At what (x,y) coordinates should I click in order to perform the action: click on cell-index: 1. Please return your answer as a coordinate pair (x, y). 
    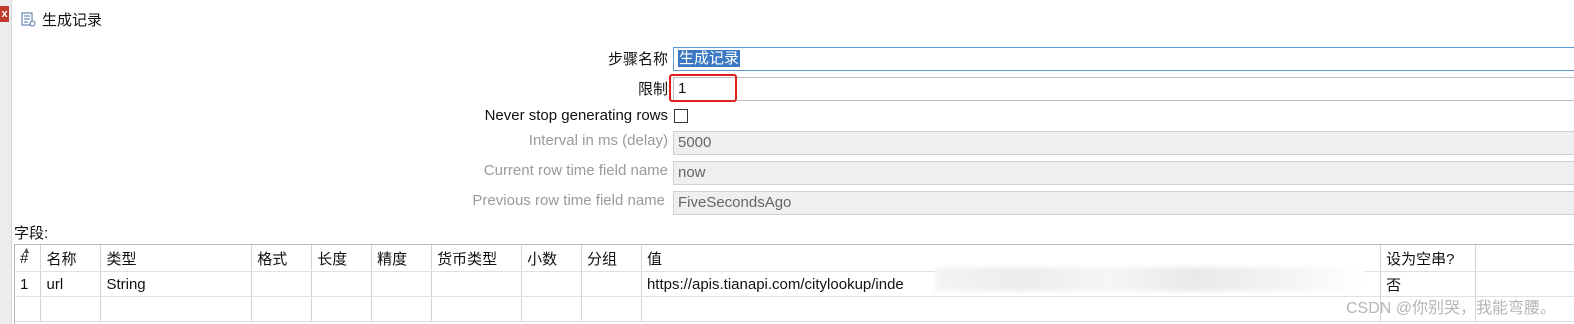
    Looking at the image, I should click on (28, 284).